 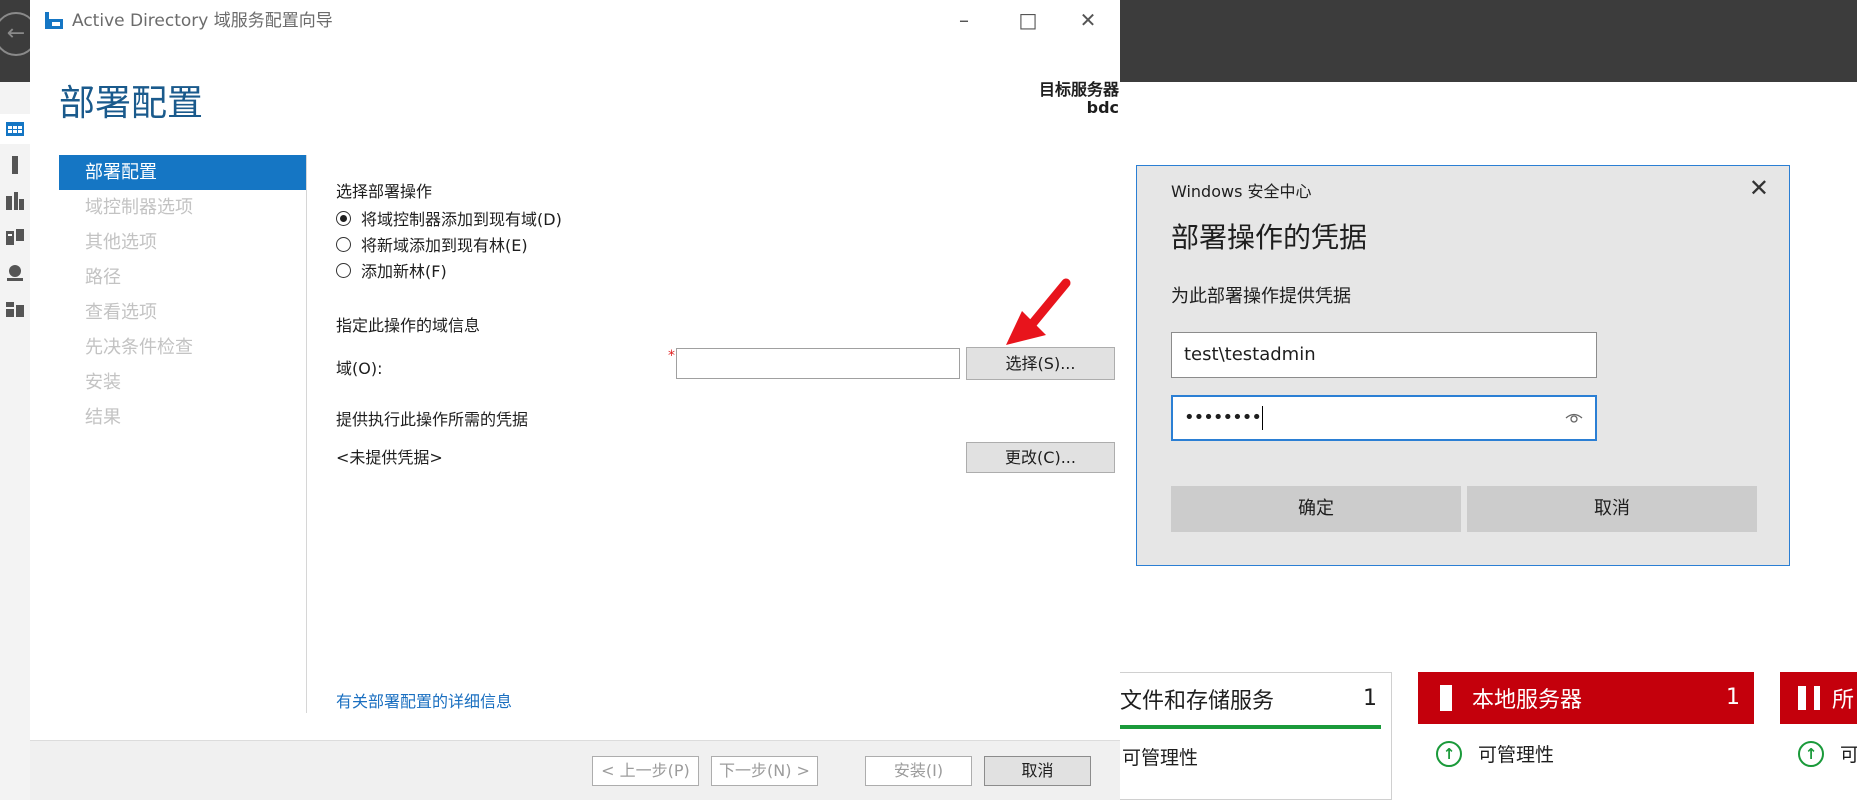 What do you see at coordinates (15, 237) in the screenshot?
I see `ad-ds-nav-icon` at bounding box center [15, 237].